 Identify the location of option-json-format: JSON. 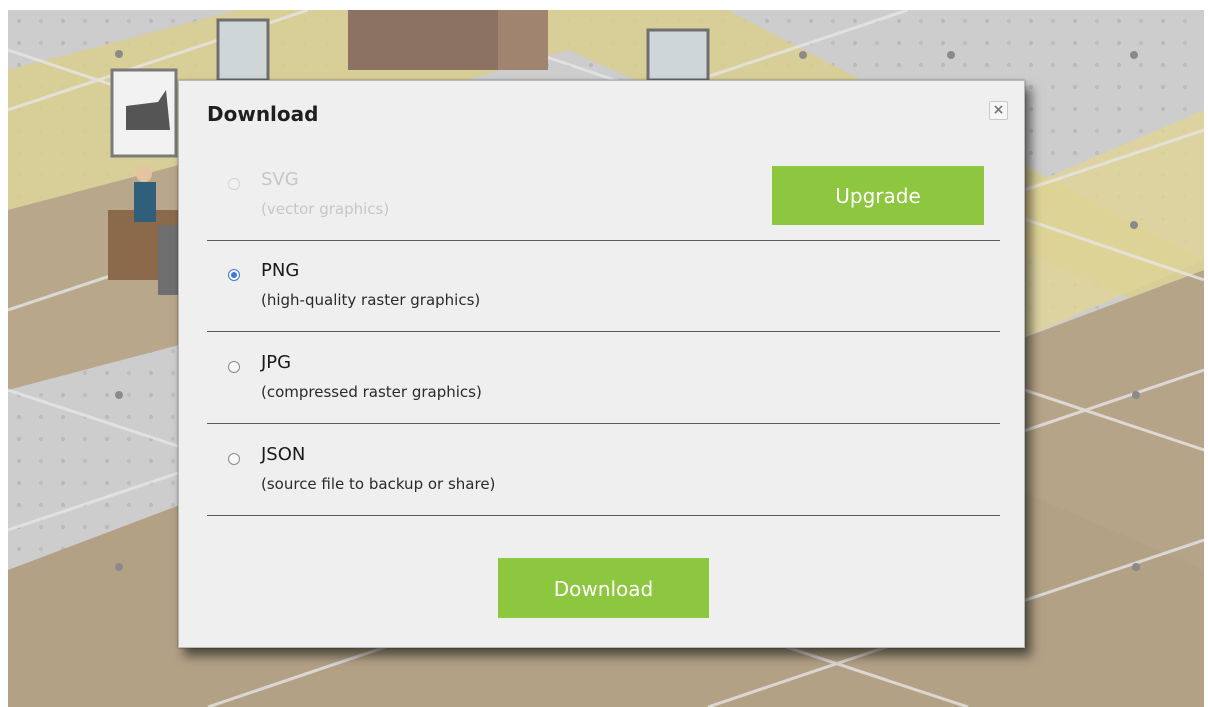
(283, 454).